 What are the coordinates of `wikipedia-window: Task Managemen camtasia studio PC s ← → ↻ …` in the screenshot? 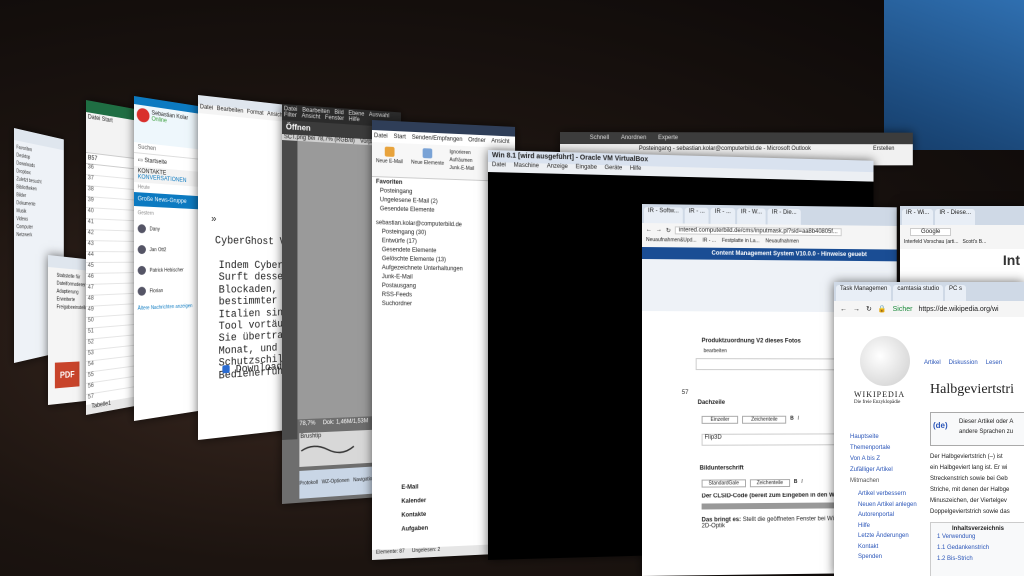 It's located at (929, 429).